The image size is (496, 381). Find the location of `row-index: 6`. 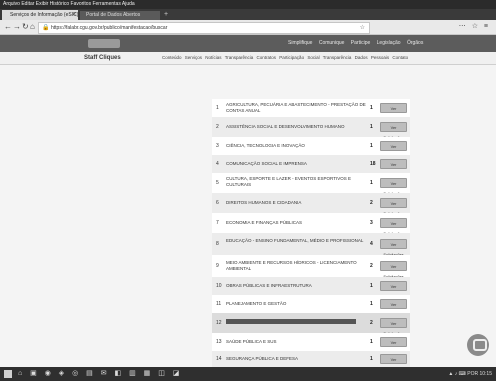

row-index: 6 is located at coordinates (217, 203).